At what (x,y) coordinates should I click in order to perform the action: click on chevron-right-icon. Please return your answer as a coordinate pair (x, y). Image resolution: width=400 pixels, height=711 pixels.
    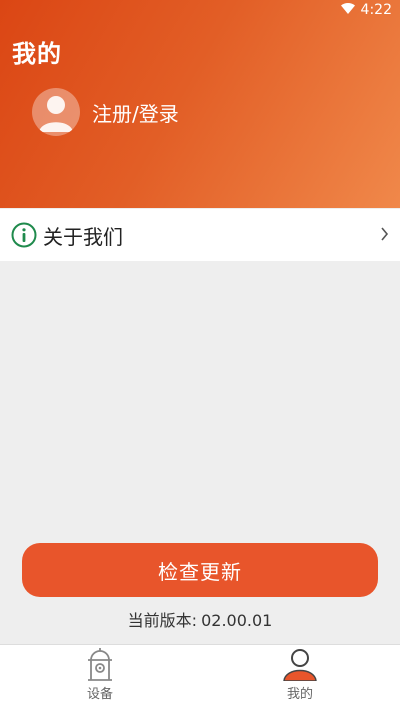
    Looking at the image, I should click on (385, 234).